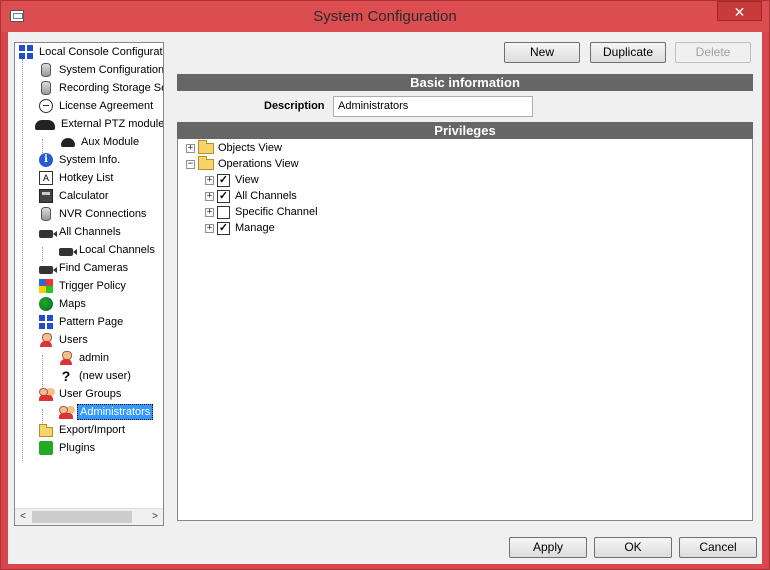 The width and height of the screenshot is (770, 570). I want to click on tree-item-label: Trigger Policy, so click(92, 286).